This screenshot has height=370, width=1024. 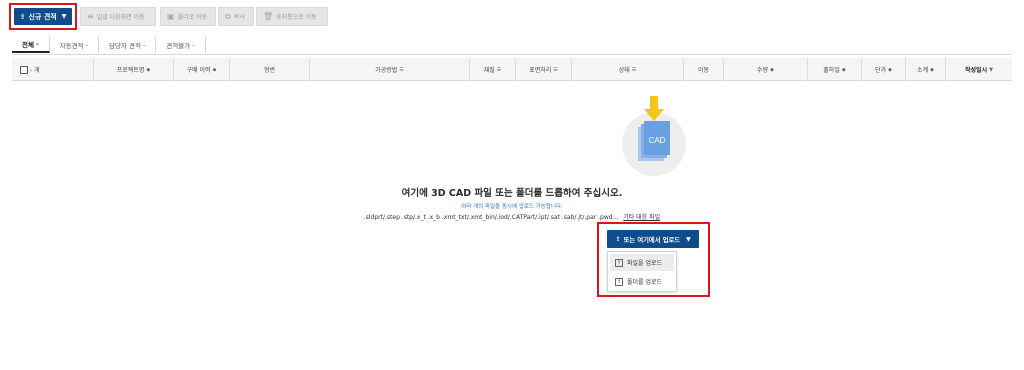 I want to click on tab-quote-unavailable: 견적불가 -, so click(x=181, y=45).